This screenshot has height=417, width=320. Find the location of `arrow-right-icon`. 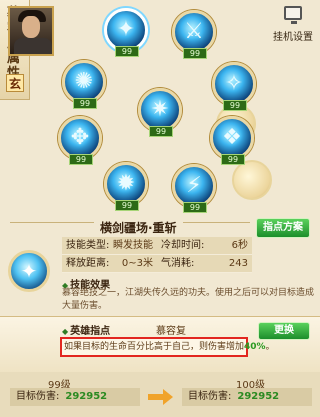

arrow-right-icon is located at coordinates (161, 397).